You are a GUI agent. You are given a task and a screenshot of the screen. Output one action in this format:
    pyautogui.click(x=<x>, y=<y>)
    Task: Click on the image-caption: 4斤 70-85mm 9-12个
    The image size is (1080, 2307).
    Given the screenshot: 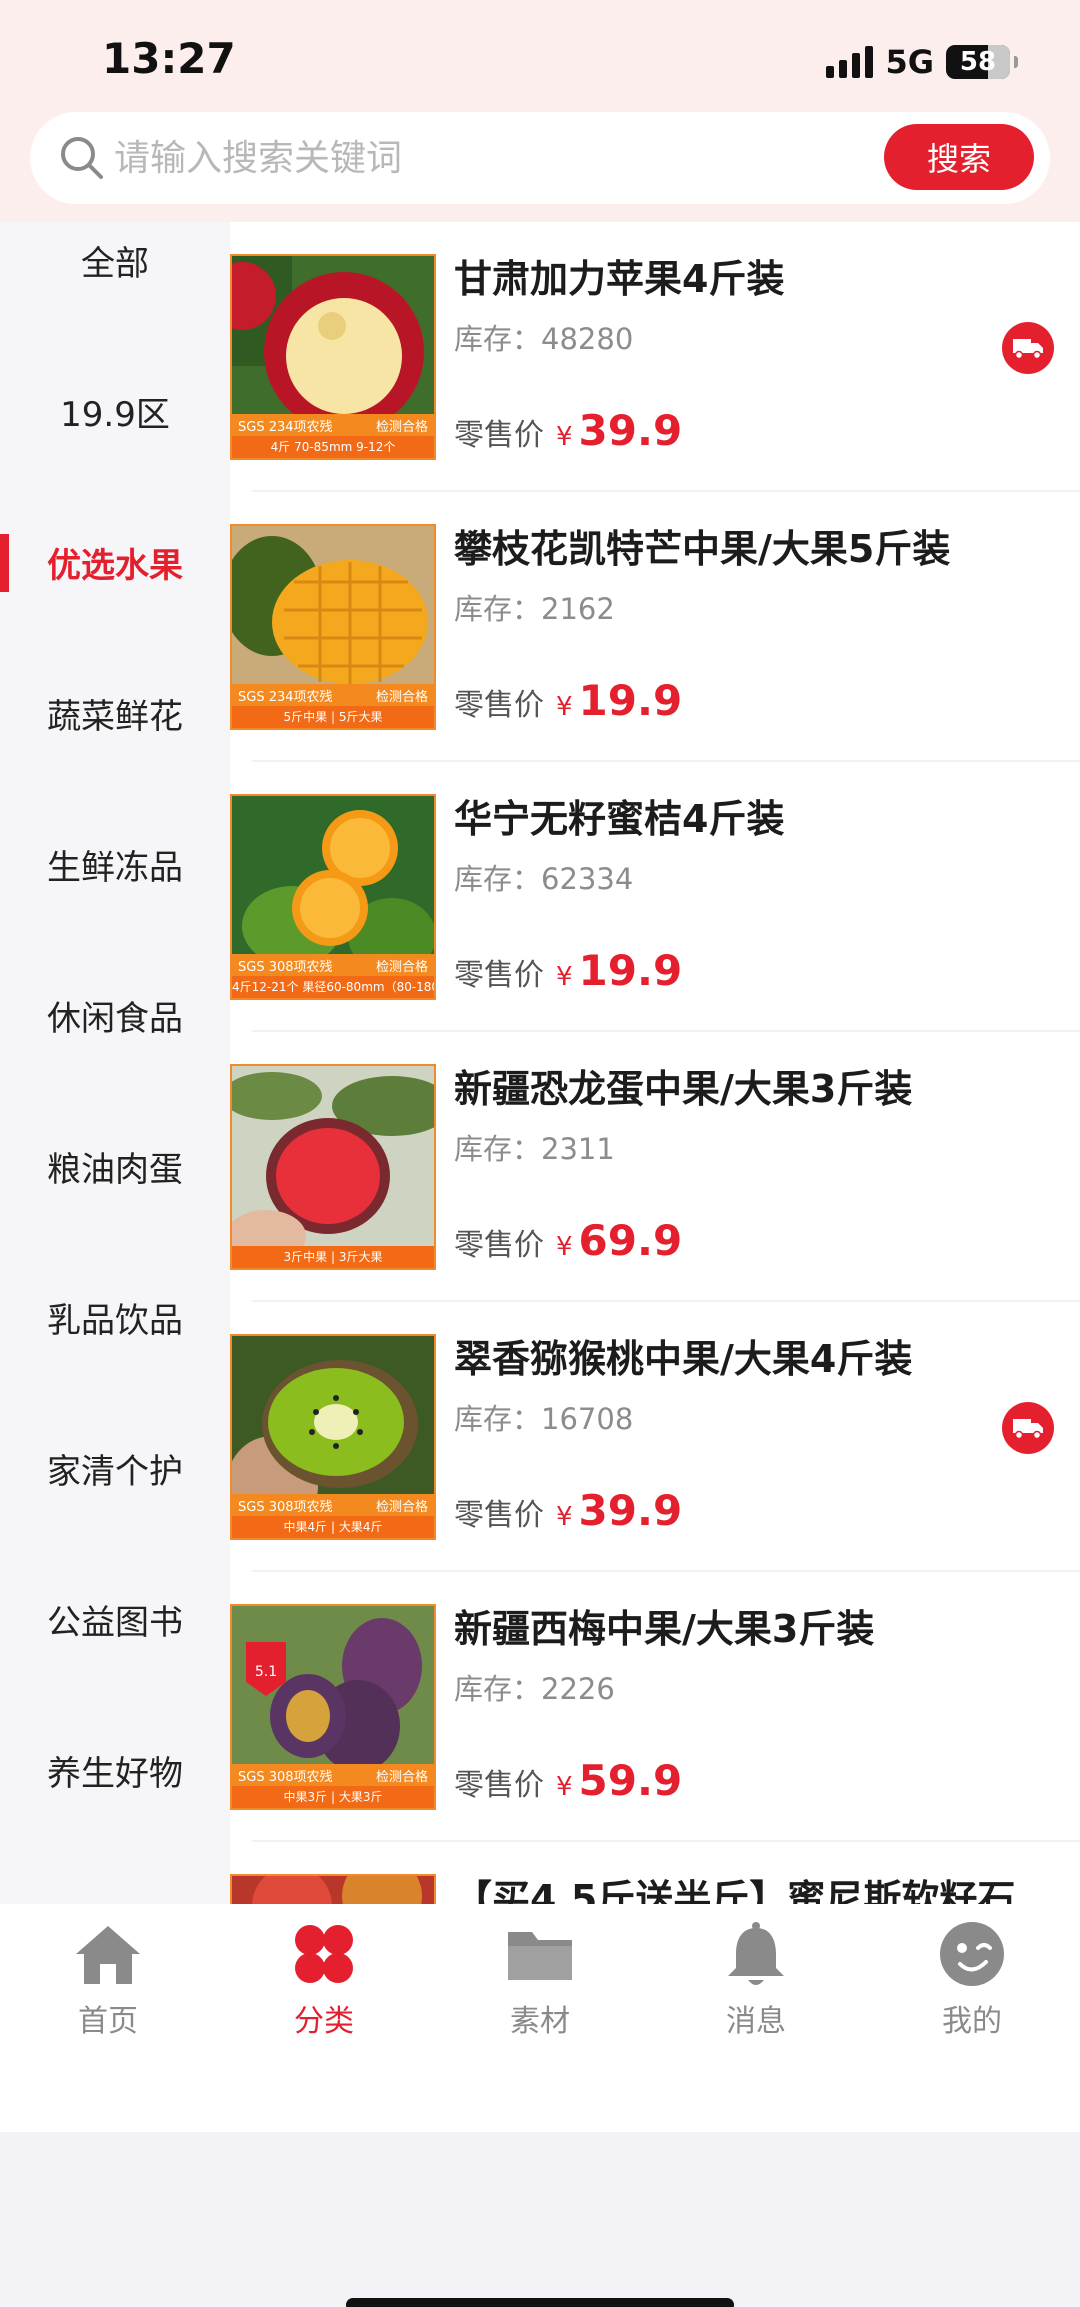 What is the action you would take?
    pyautogui.click(x=333, y=447)
    